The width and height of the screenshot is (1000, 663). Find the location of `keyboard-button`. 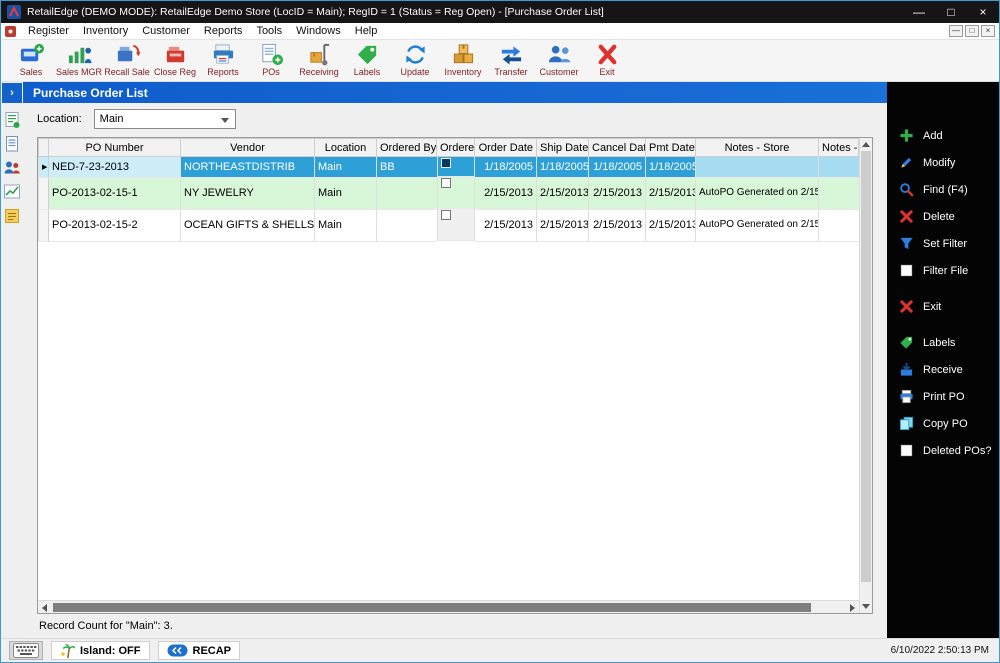

keyboard-button is located at coordinates (26, 650).